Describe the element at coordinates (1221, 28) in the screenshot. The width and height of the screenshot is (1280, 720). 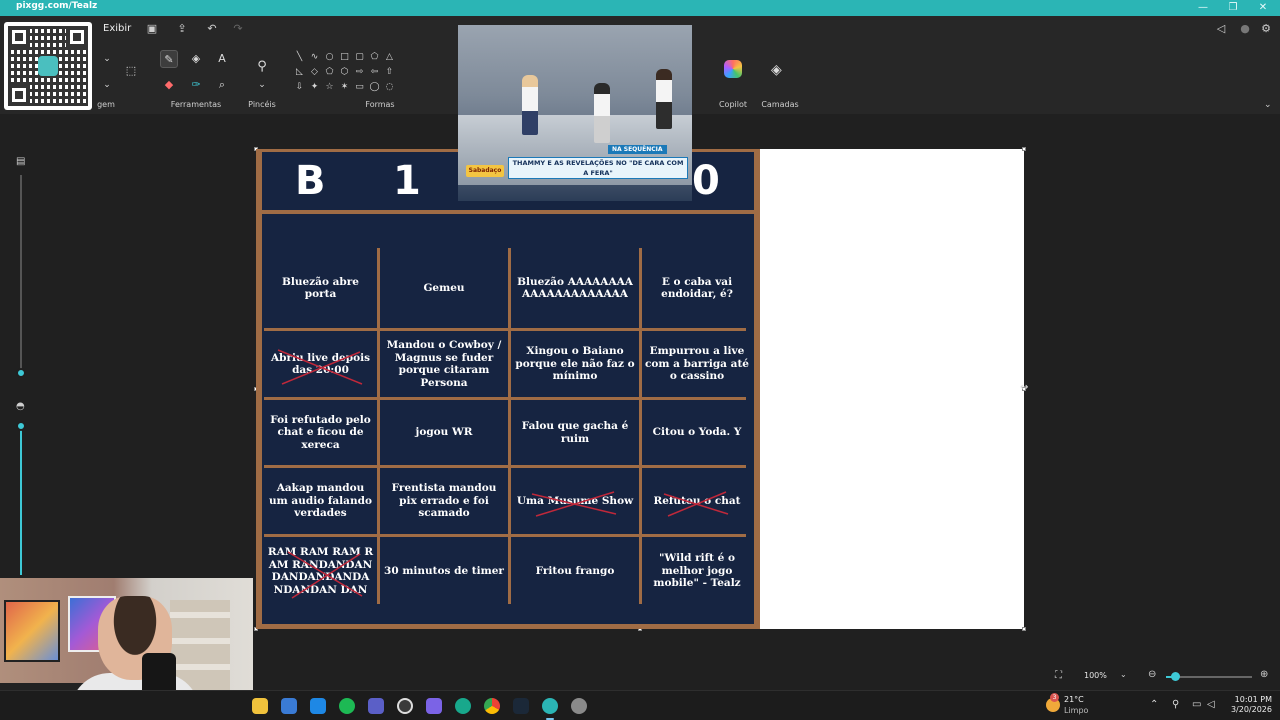
I see `megaphone-icon: ◁` at that location.